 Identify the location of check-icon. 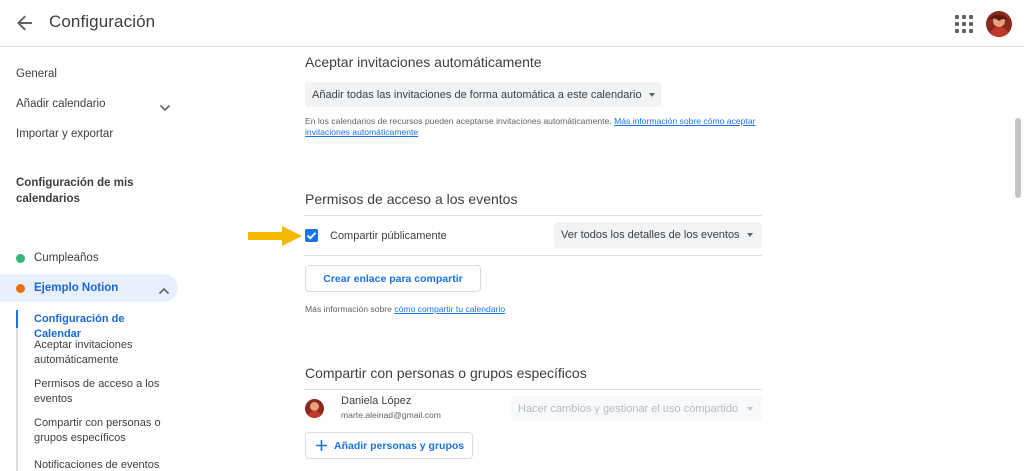
(311, 236).